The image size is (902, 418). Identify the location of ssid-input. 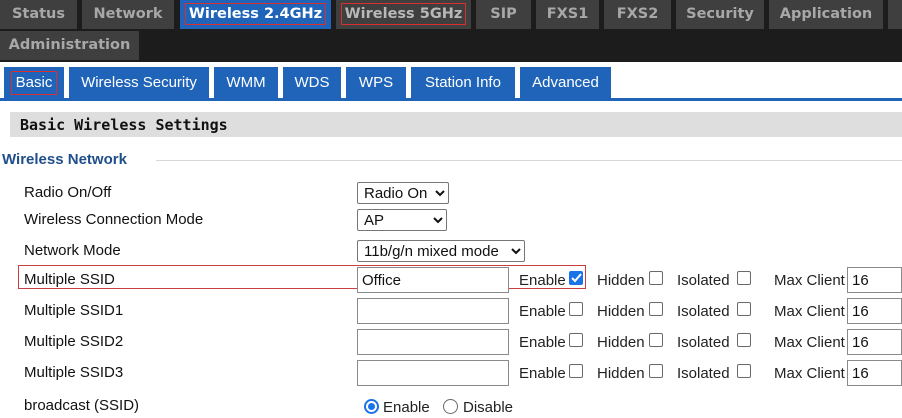
(433, 280).